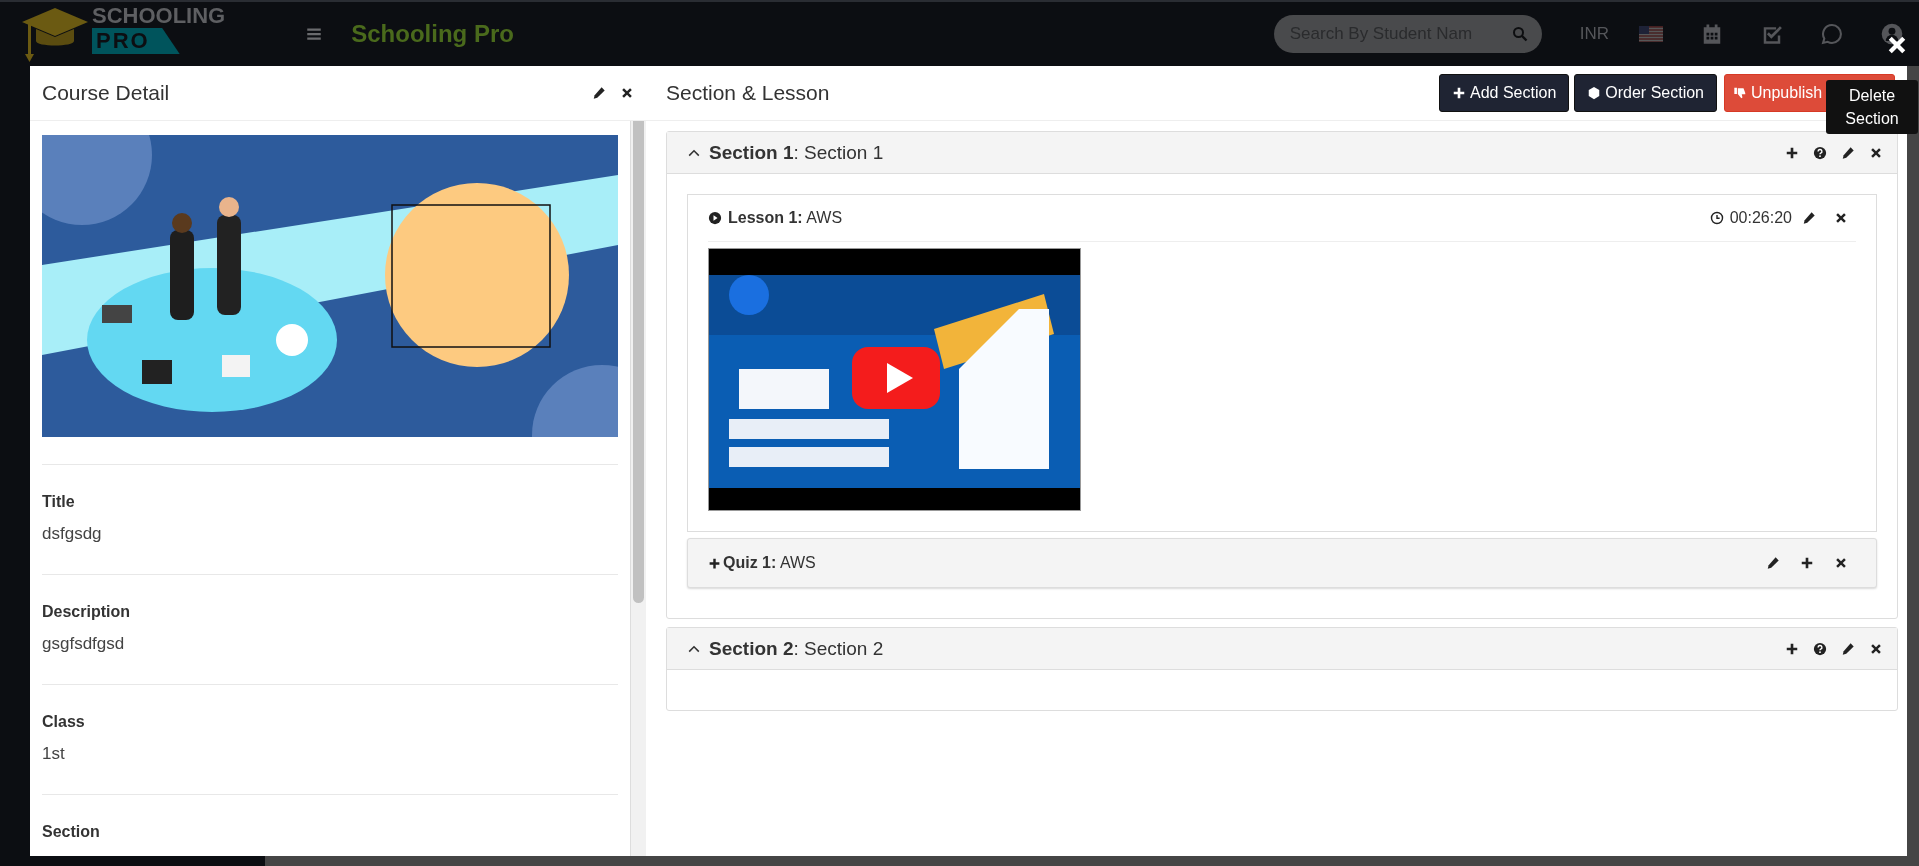  I want to click on calendar-icon, so click(1712, 34).